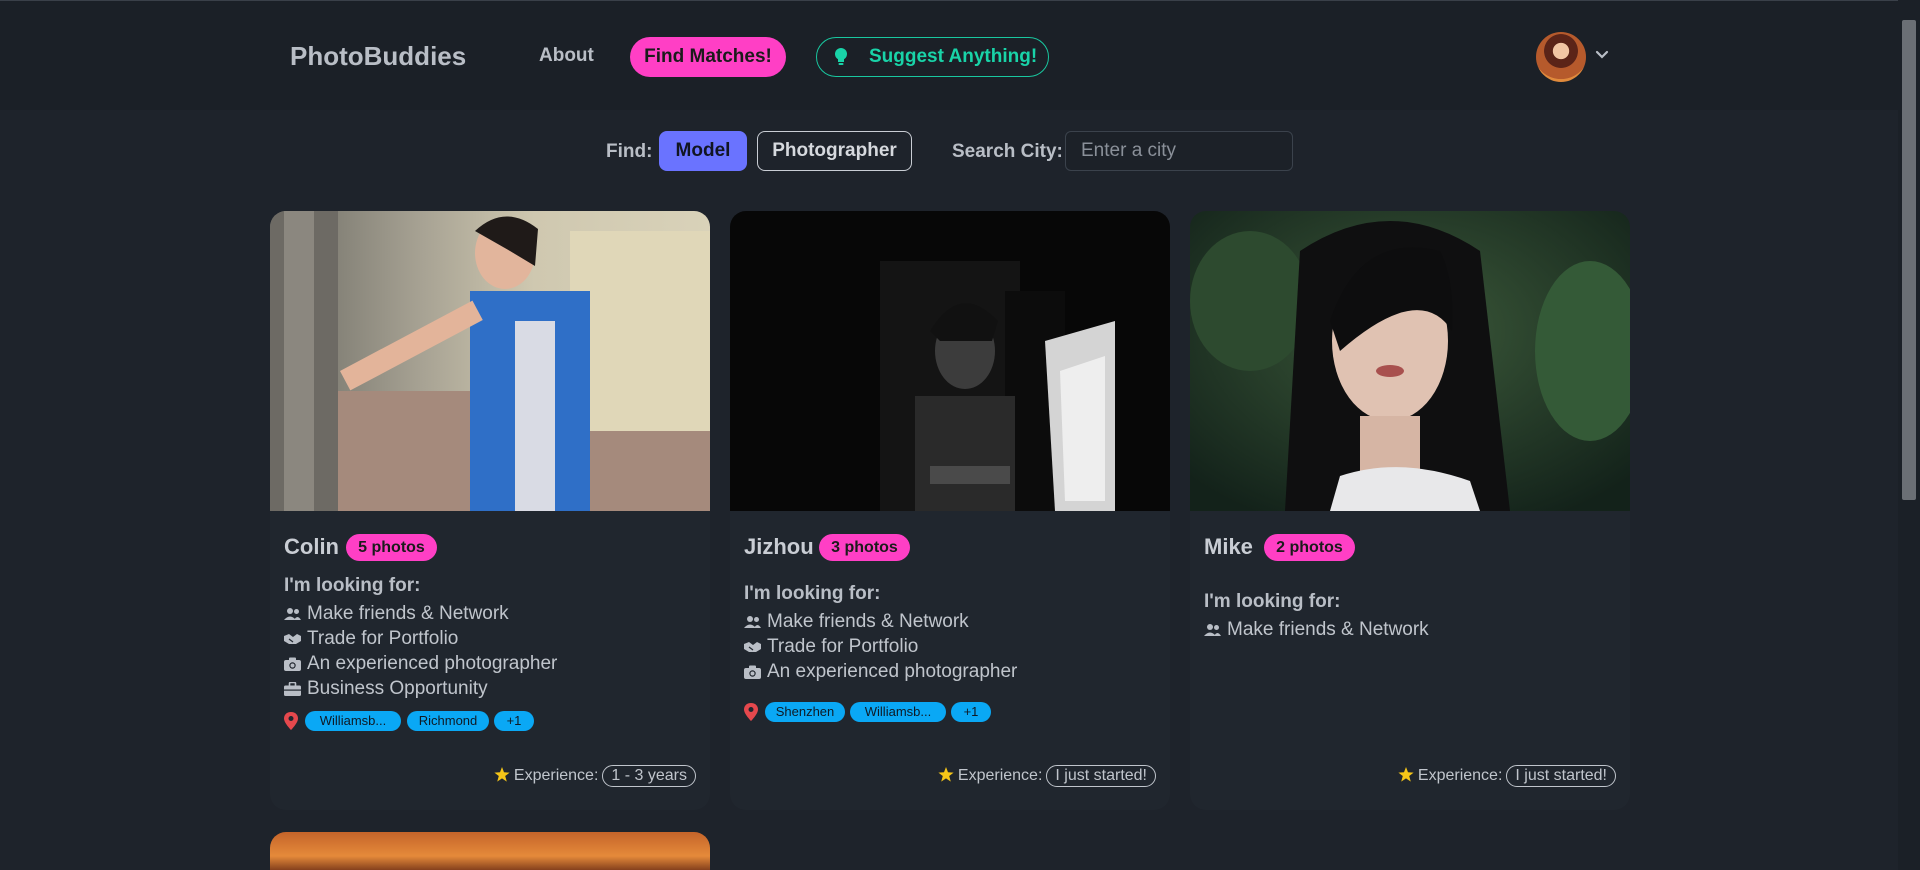  I want to click on photo-count-badge: 5 photos, so click(391, 547).